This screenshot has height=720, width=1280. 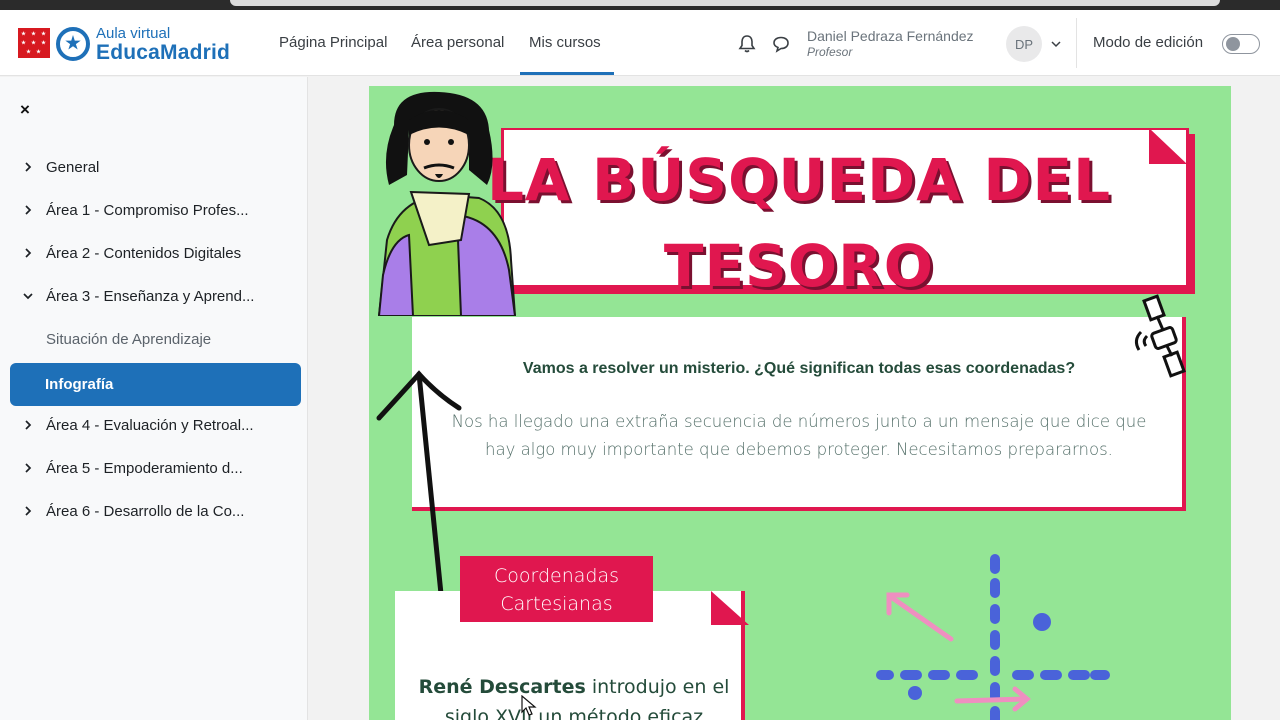 What do you see at coordinates (747, 44) in the screenshot?
I see `bell-icon` at bounding box center [747, 44].